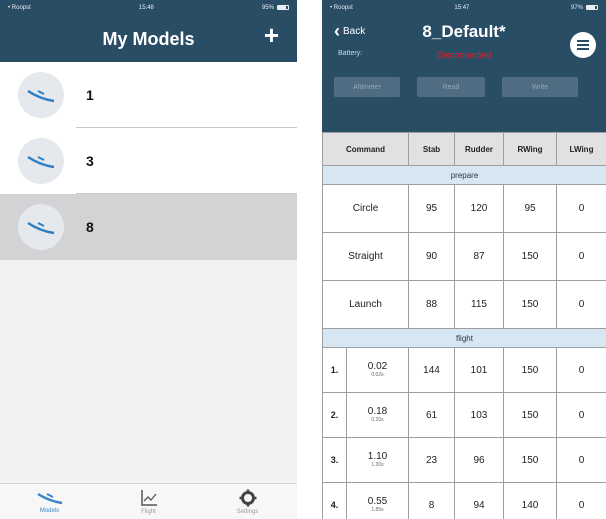 The height and width of the screenshot is (519, 606). What do you see at coordinates (148, 511) in the screenshot?
I see `tab-label: Flight` at bounding box center [148, 511].